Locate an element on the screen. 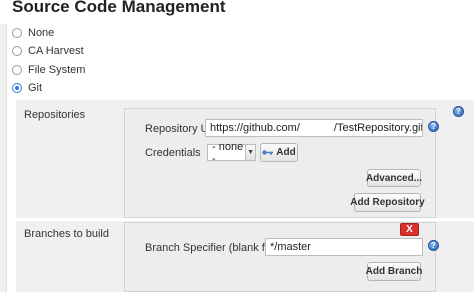 This screenshot has height=292, width=474. scm-option-ca-harvest: CA Harvest is located at coordinates (48, 51).